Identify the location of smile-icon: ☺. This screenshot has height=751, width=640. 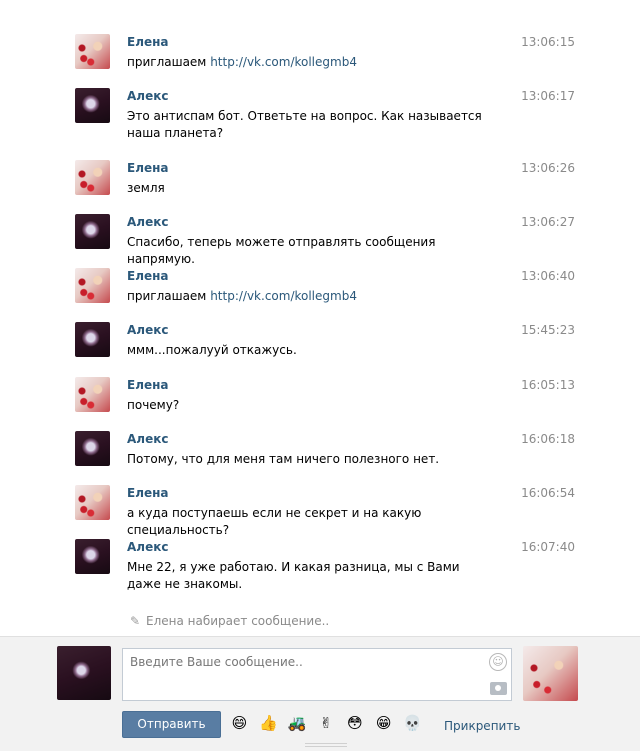
(498, 662).